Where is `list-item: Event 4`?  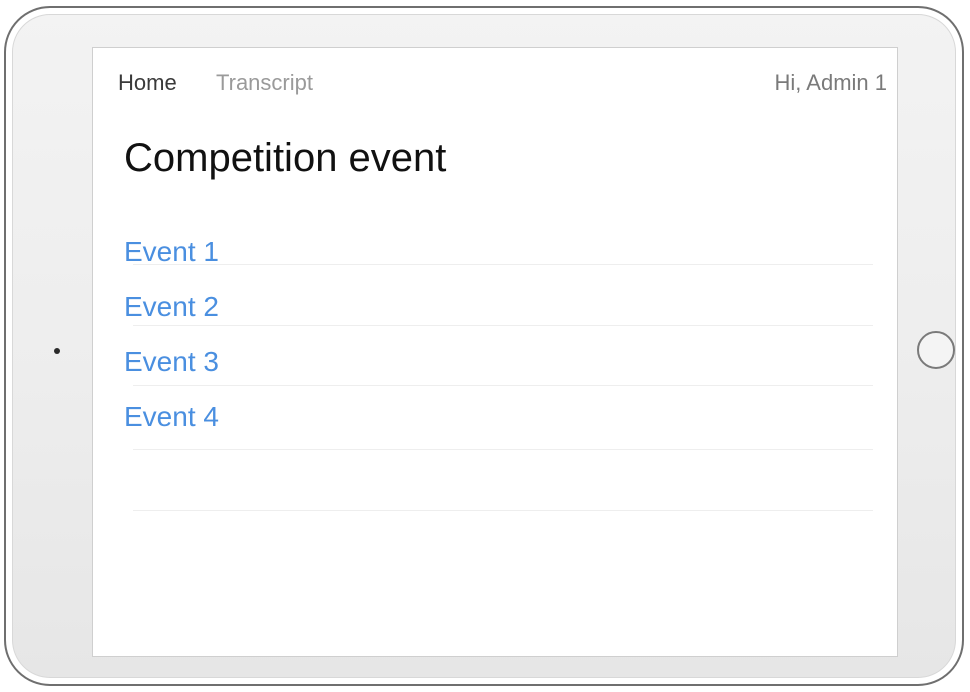 list-item: Event 4 is located at coordinates (171, 428).